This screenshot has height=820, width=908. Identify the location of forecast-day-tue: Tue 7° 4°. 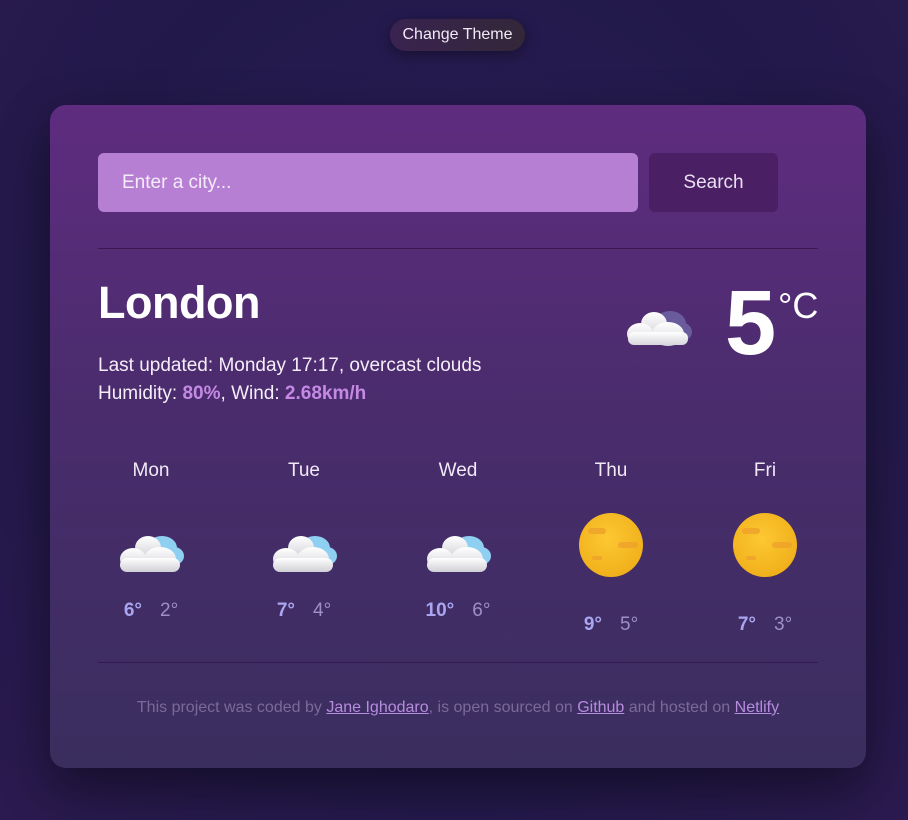
(304, 541).